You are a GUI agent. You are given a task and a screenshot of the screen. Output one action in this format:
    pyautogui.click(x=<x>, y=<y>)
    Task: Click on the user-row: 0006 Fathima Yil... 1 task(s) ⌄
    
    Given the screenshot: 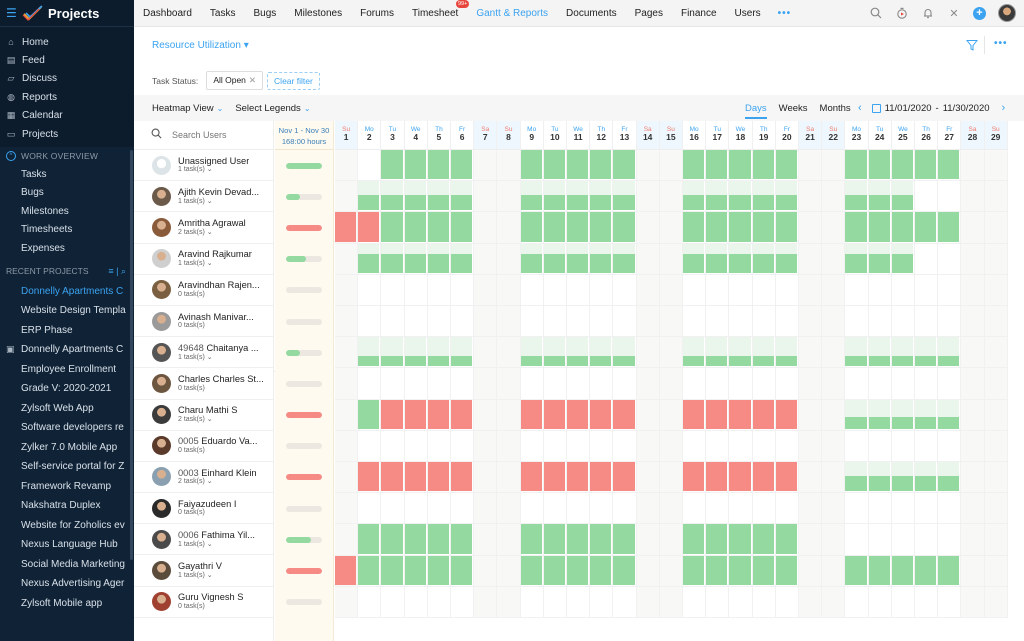 What is the action you would take?
    pyautogui.click(x=203, y=540)
    